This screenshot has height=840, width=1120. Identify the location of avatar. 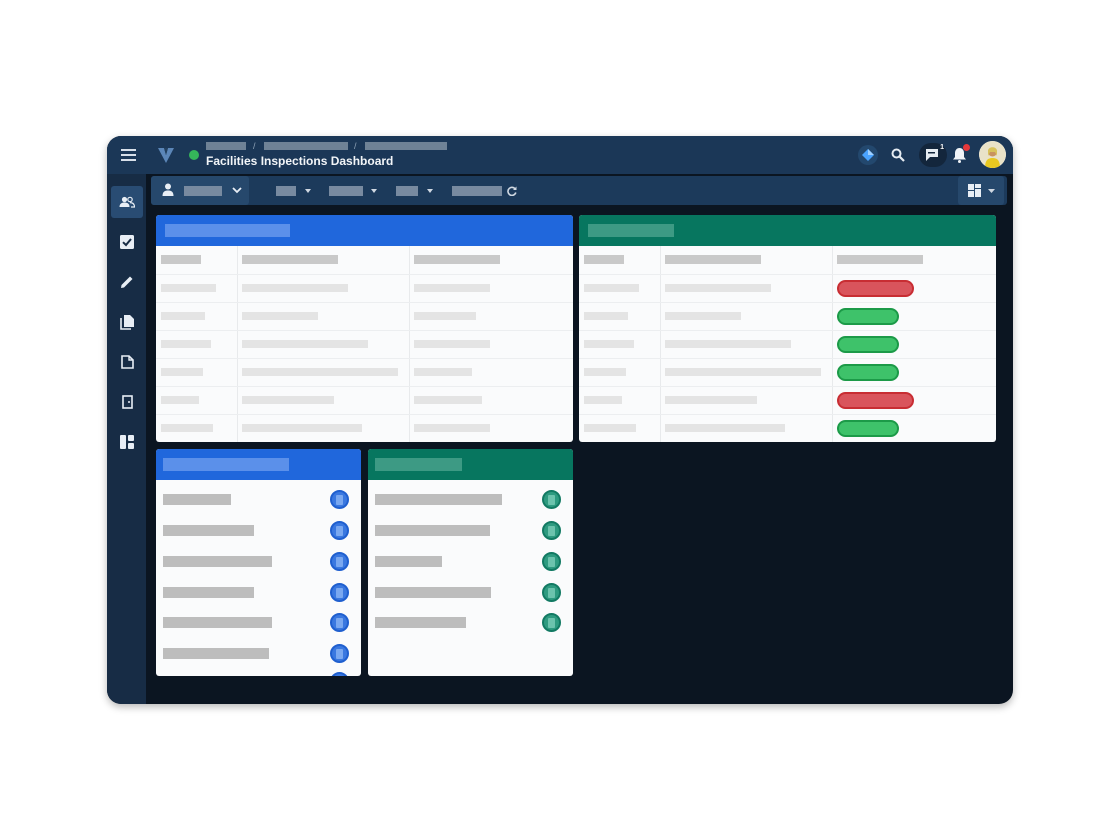
(992, 154).